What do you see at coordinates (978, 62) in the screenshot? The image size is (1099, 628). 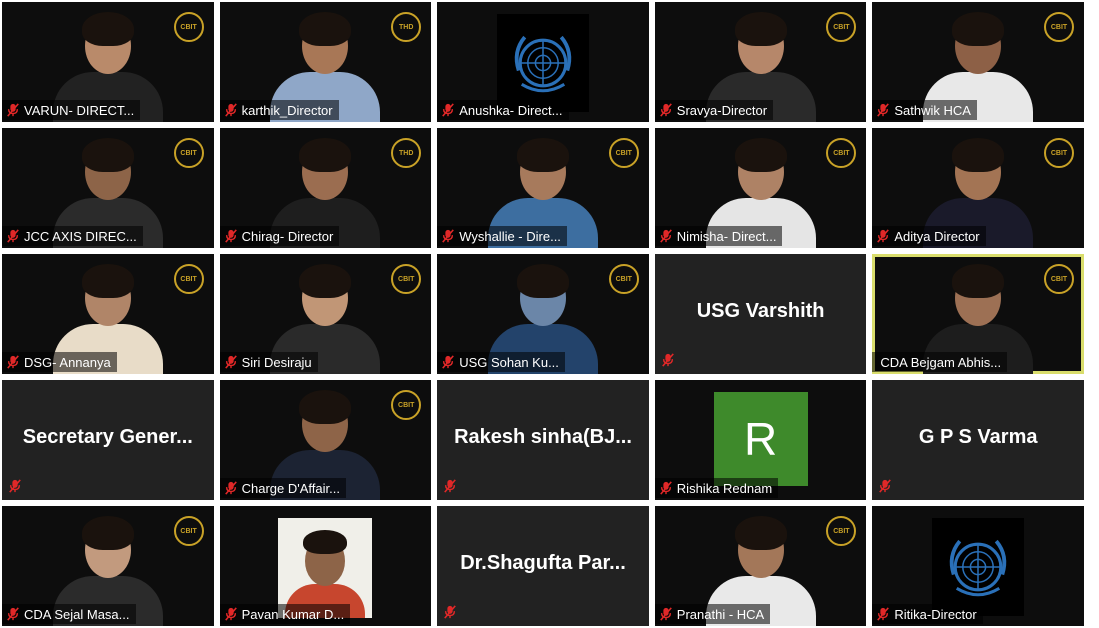 I see `participant-tile: CBIT Sathwik HCA` at bounding box center [978, 62].